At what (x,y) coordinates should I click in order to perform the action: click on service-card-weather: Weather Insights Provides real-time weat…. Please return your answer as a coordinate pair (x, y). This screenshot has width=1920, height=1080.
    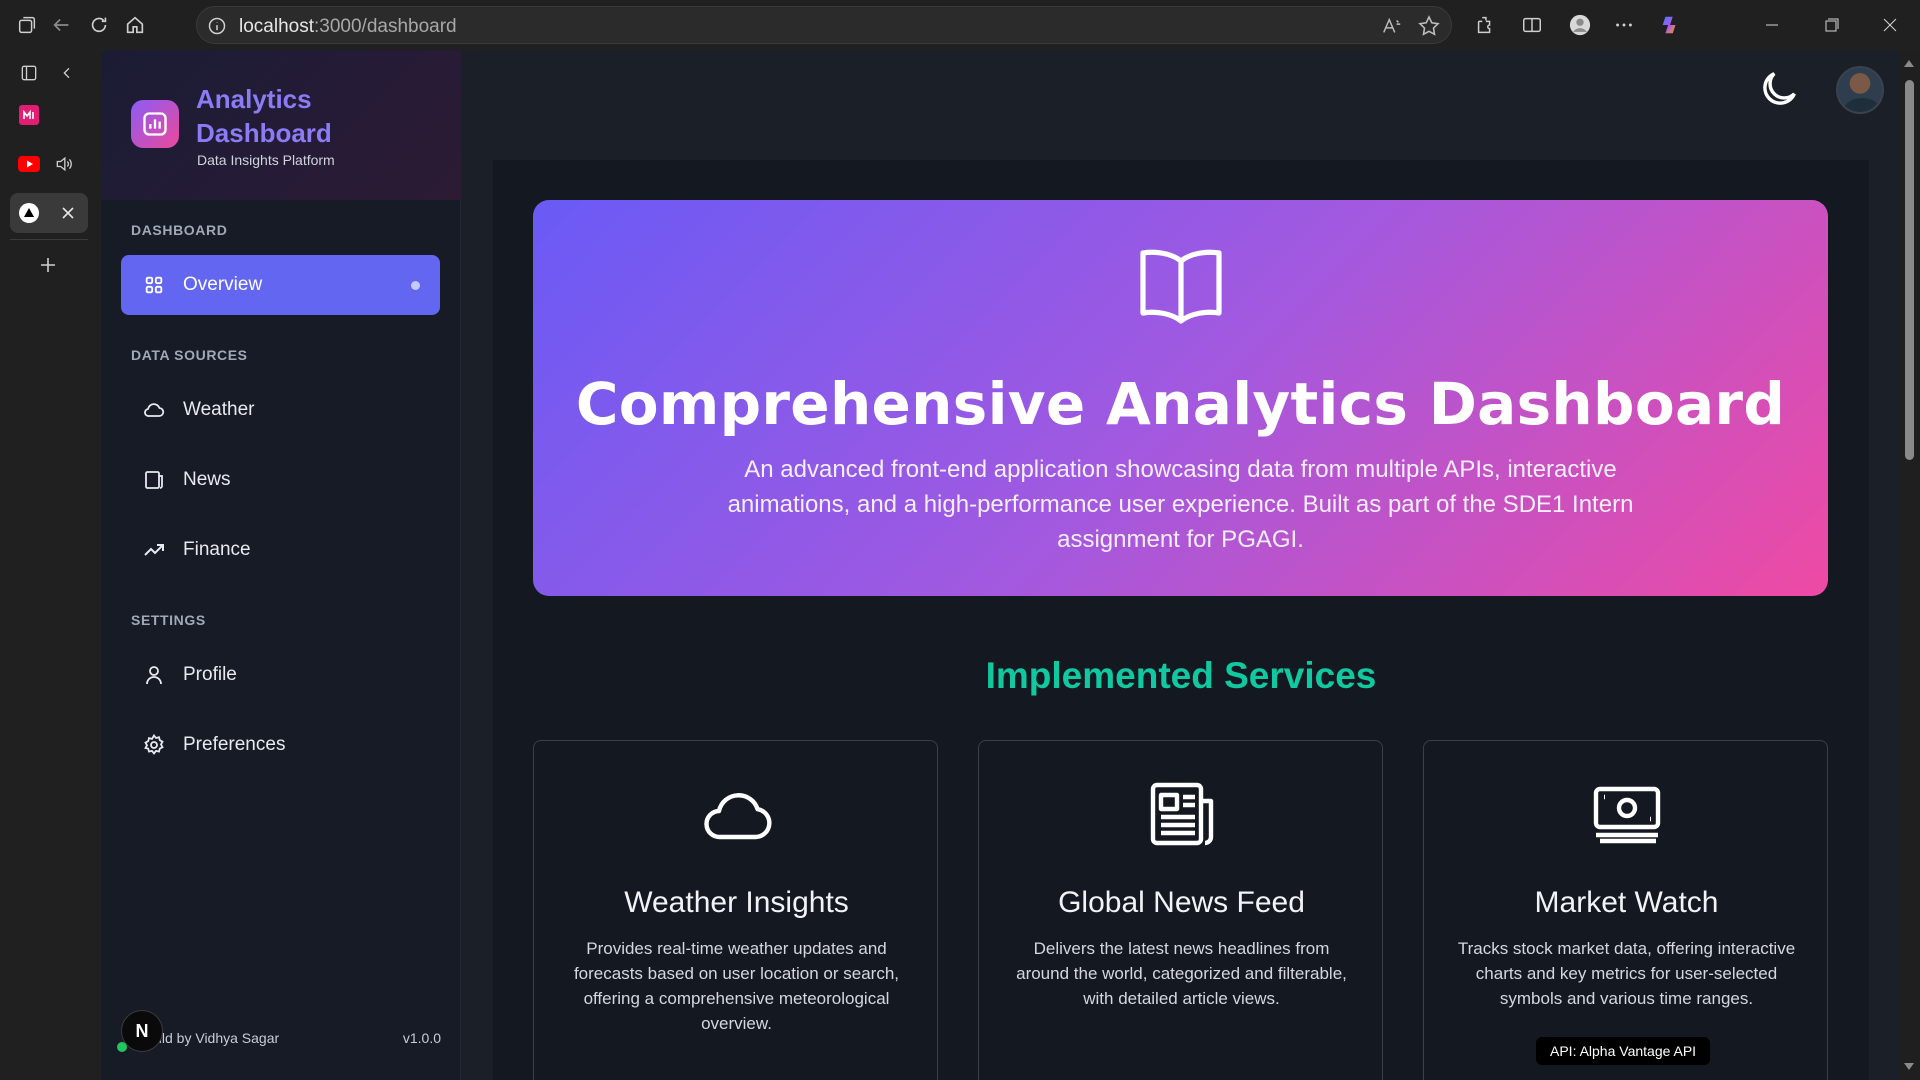
    Looking at the image, I should click on (735, 910).